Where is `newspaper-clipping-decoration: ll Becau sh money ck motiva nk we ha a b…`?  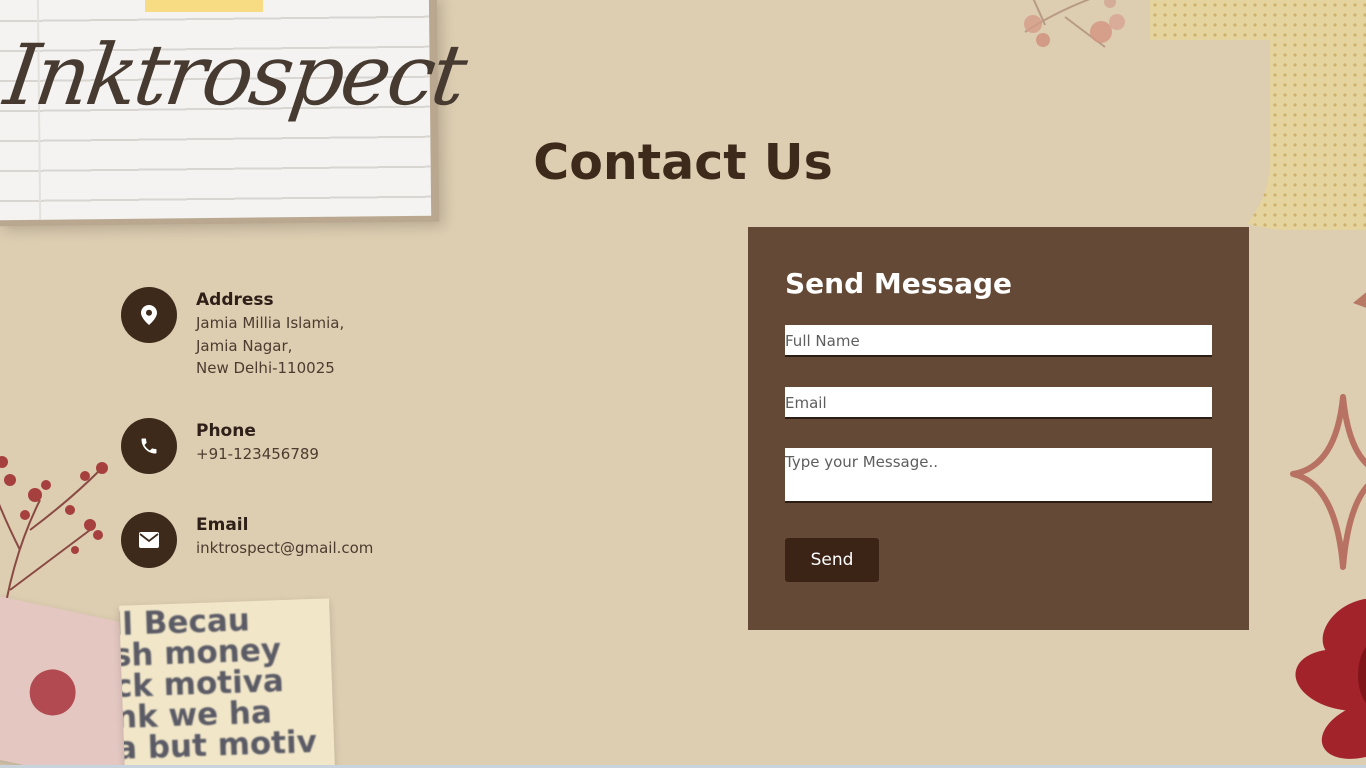 newspaper-clipping-decoration: ll Becau sh money ck motiva nk we ha a b… is located at coordinates (227, 683).